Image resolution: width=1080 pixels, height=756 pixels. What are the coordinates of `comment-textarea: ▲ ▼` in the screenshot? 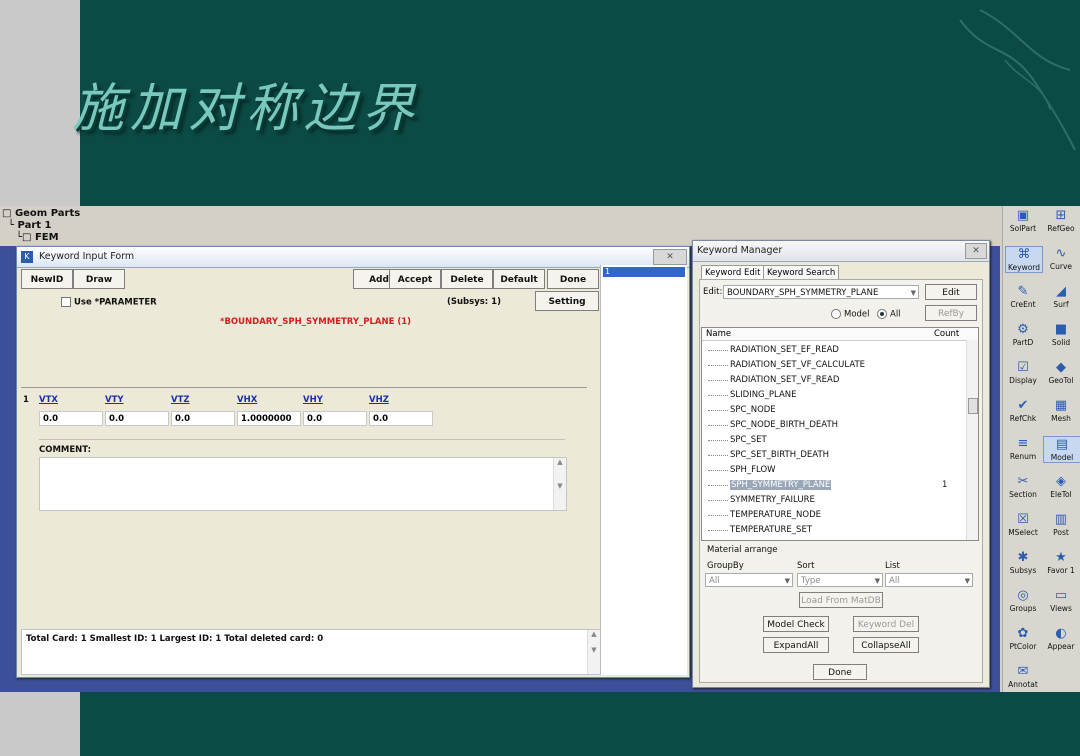 It's located at (303, 484).